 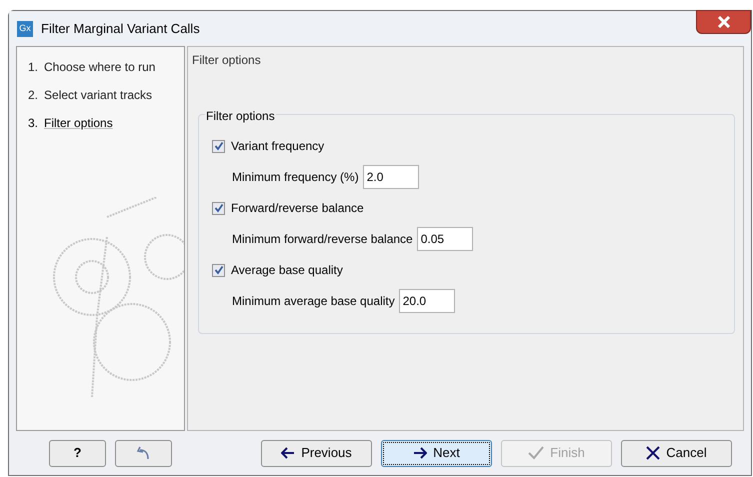 I want to click on cancel-button: Cancel, so click(x=676, y=453).